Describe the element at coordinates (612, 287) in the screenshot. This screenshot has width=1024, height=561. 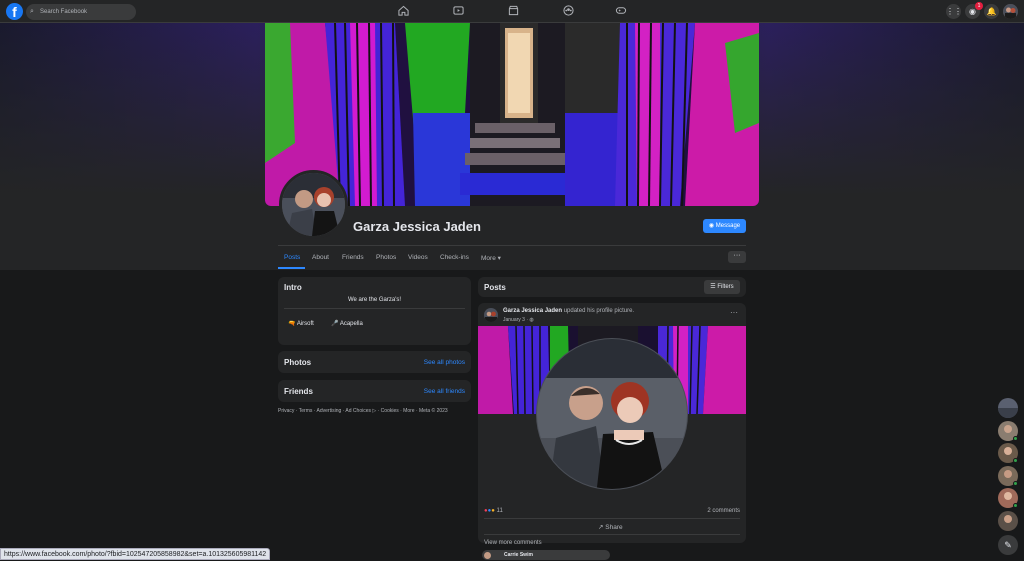
I see `posts-header-card: Posts ☰ Filters` at that location.